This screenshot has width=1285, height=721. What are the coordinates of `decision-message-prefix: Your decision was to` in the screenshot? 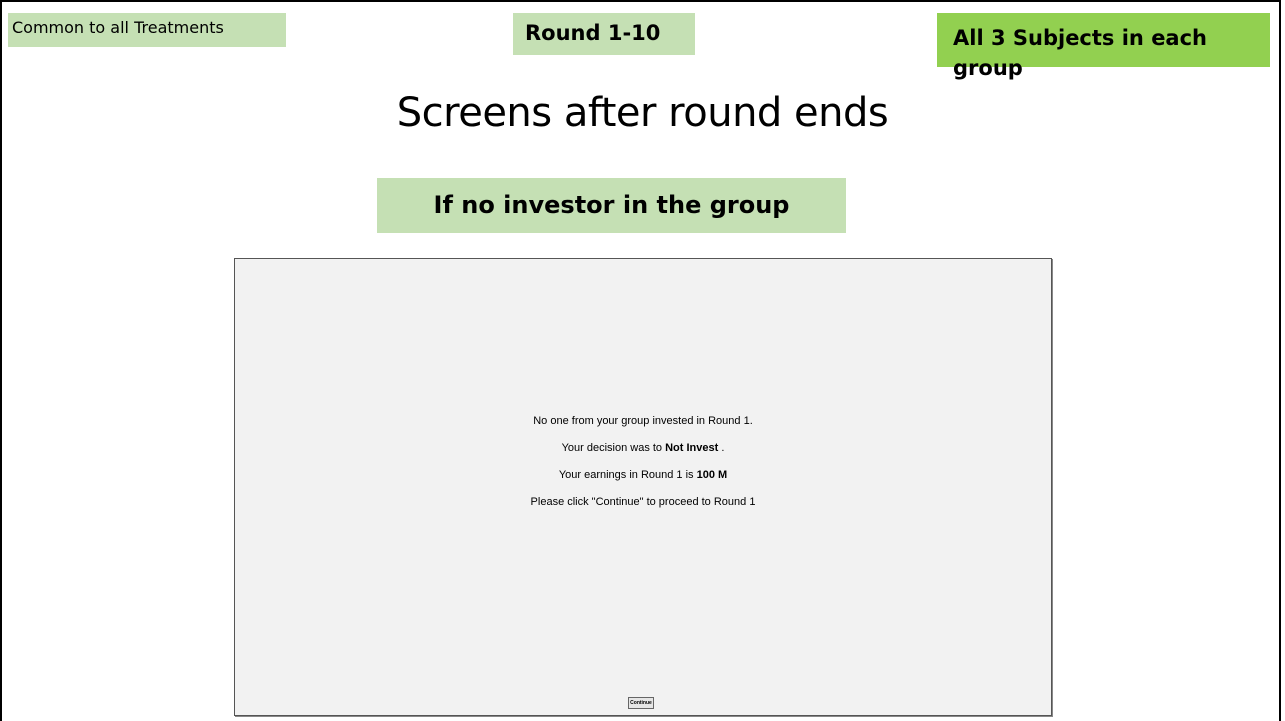 It's located at (613, 448).